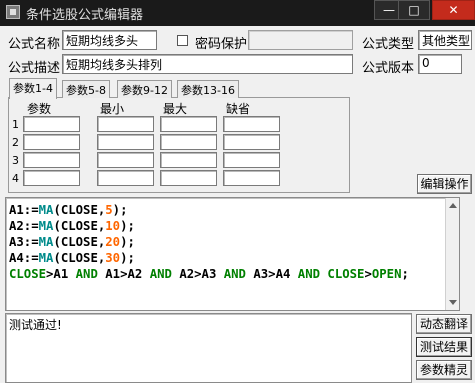  I want to click on param-col-header: 参数, so click(39, 109).